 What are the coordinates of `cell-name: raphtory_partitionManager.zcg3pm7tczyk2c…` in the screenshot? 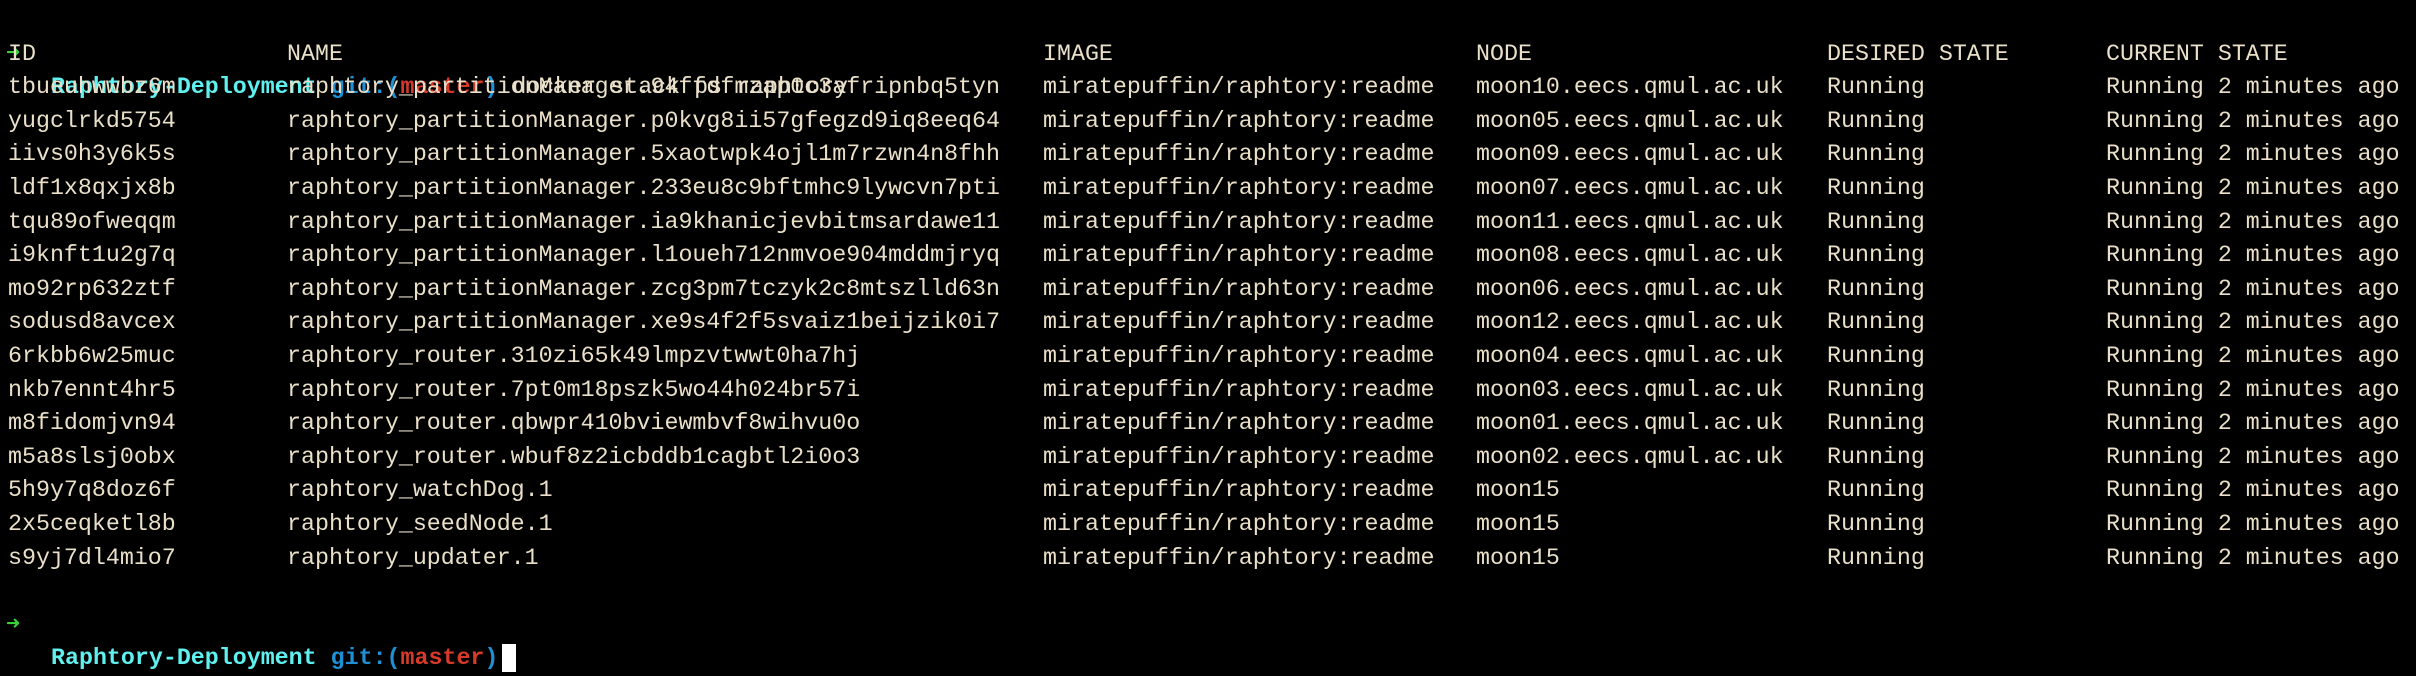 It's located at (644, 288).